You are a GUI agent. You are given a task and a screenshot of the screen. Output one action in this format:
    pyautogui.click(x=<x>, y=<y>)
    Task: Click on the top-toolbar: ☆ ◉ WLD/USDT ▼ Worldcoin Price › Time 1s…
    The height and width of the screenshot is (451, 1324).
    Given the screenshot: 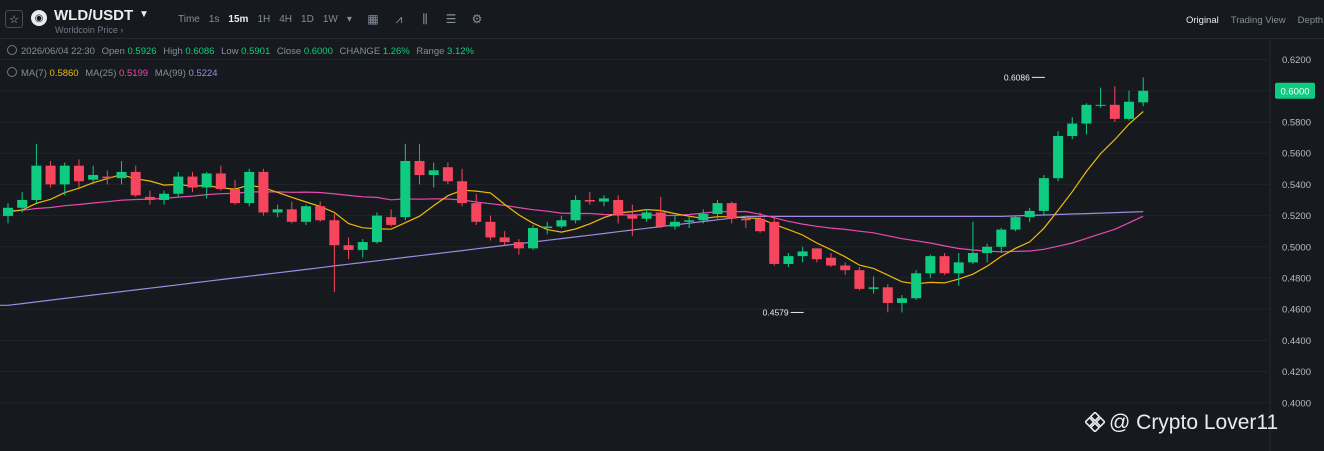 What is the action you would take?
    pyautogui.click(x=662, y=19)
    